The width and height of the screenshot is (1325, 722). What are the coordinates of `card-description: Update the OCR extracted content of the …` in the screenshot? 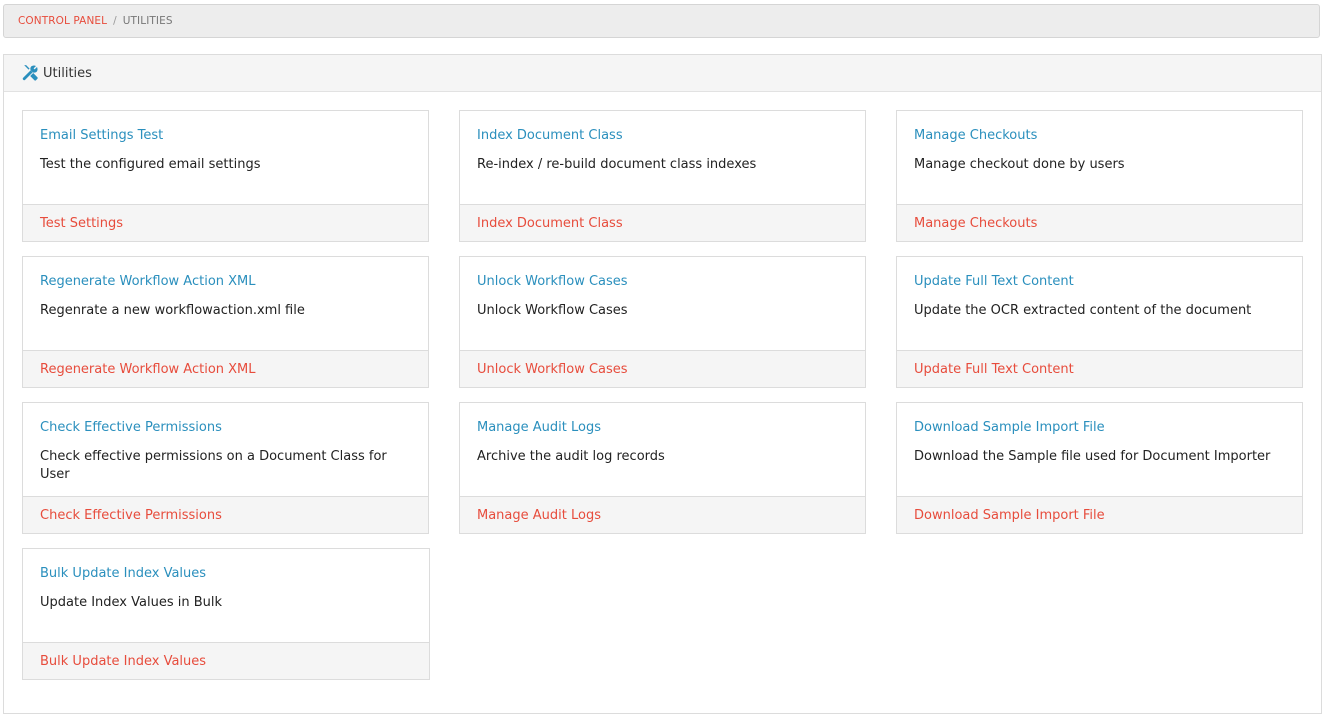 It's located at (1083, 310).